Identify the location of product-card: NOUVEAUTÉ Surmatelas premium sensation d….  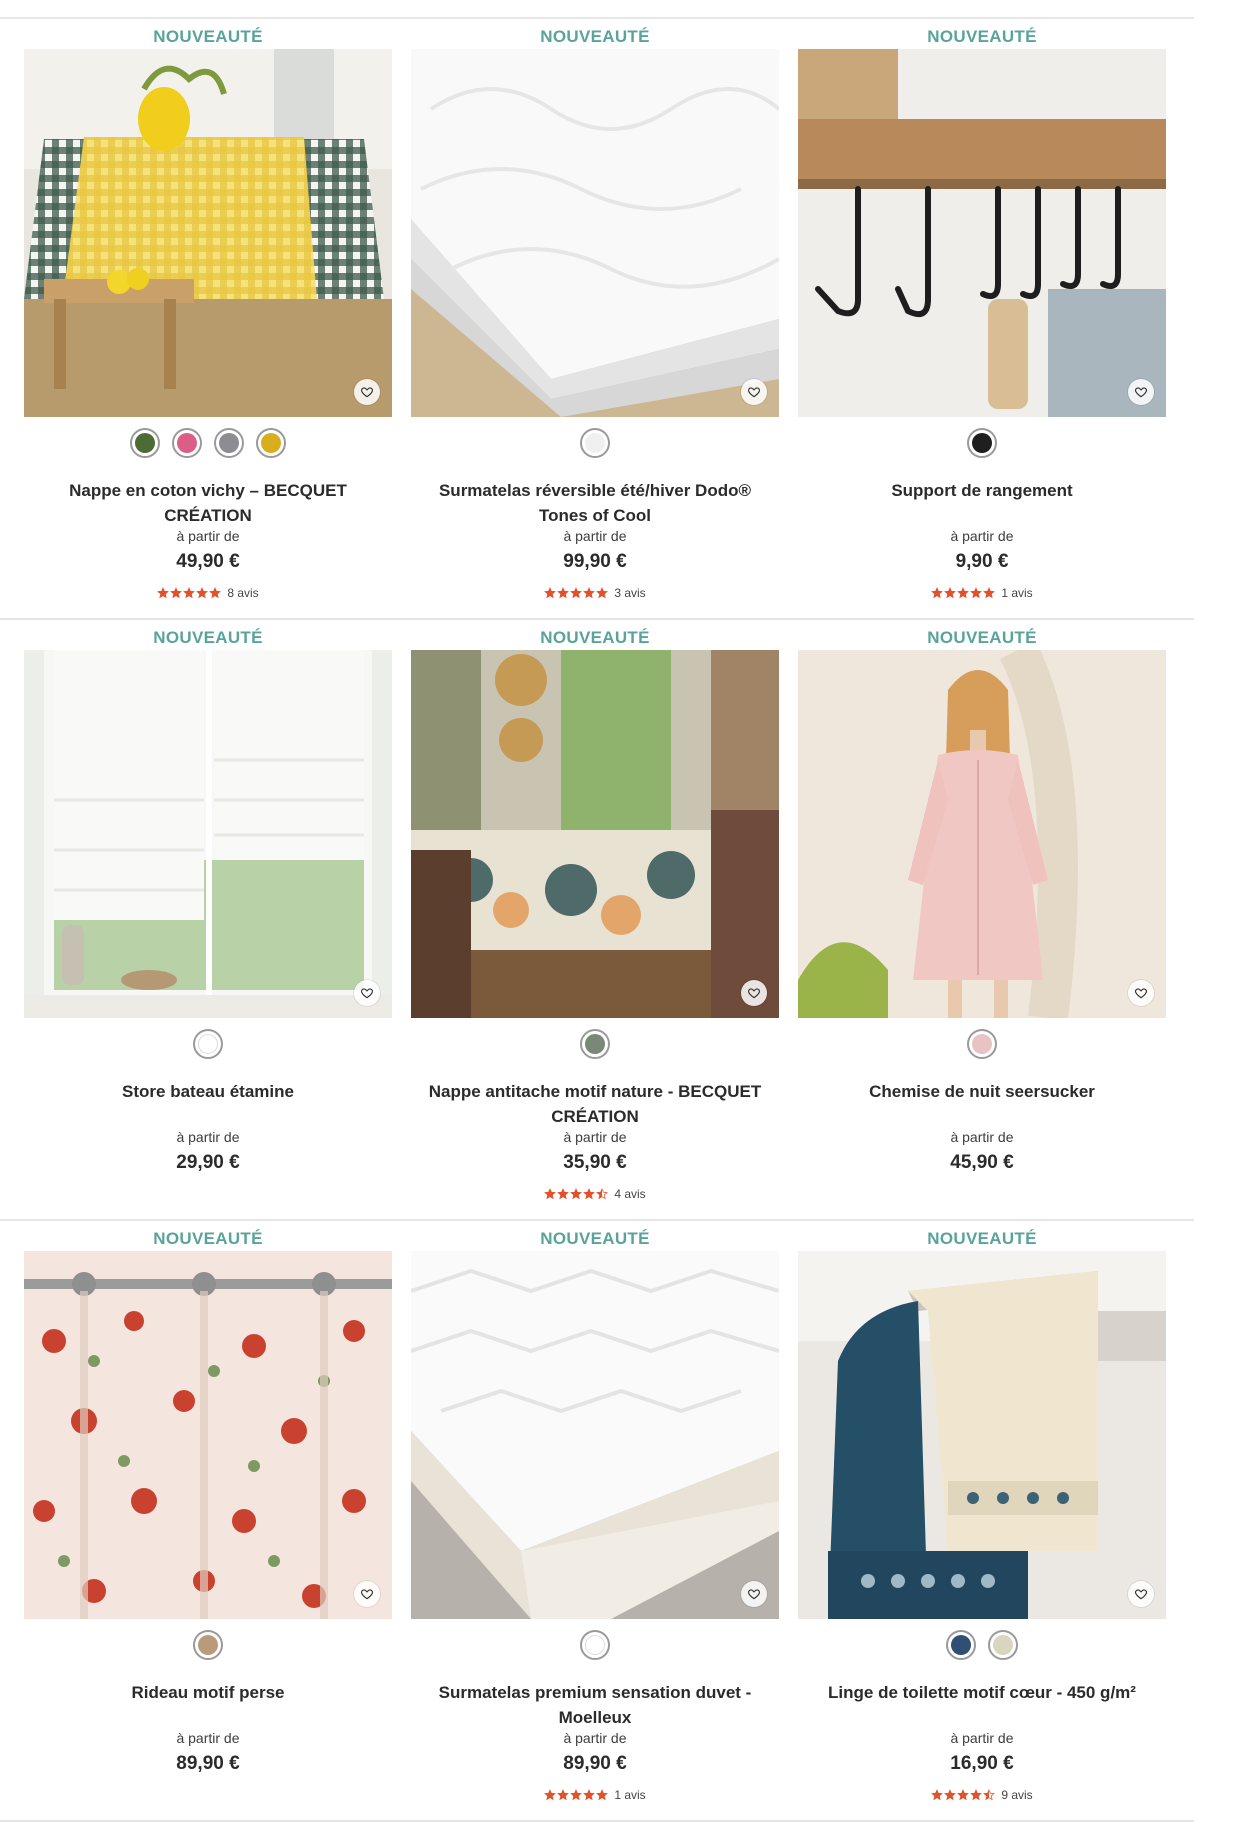
(595, 1519).